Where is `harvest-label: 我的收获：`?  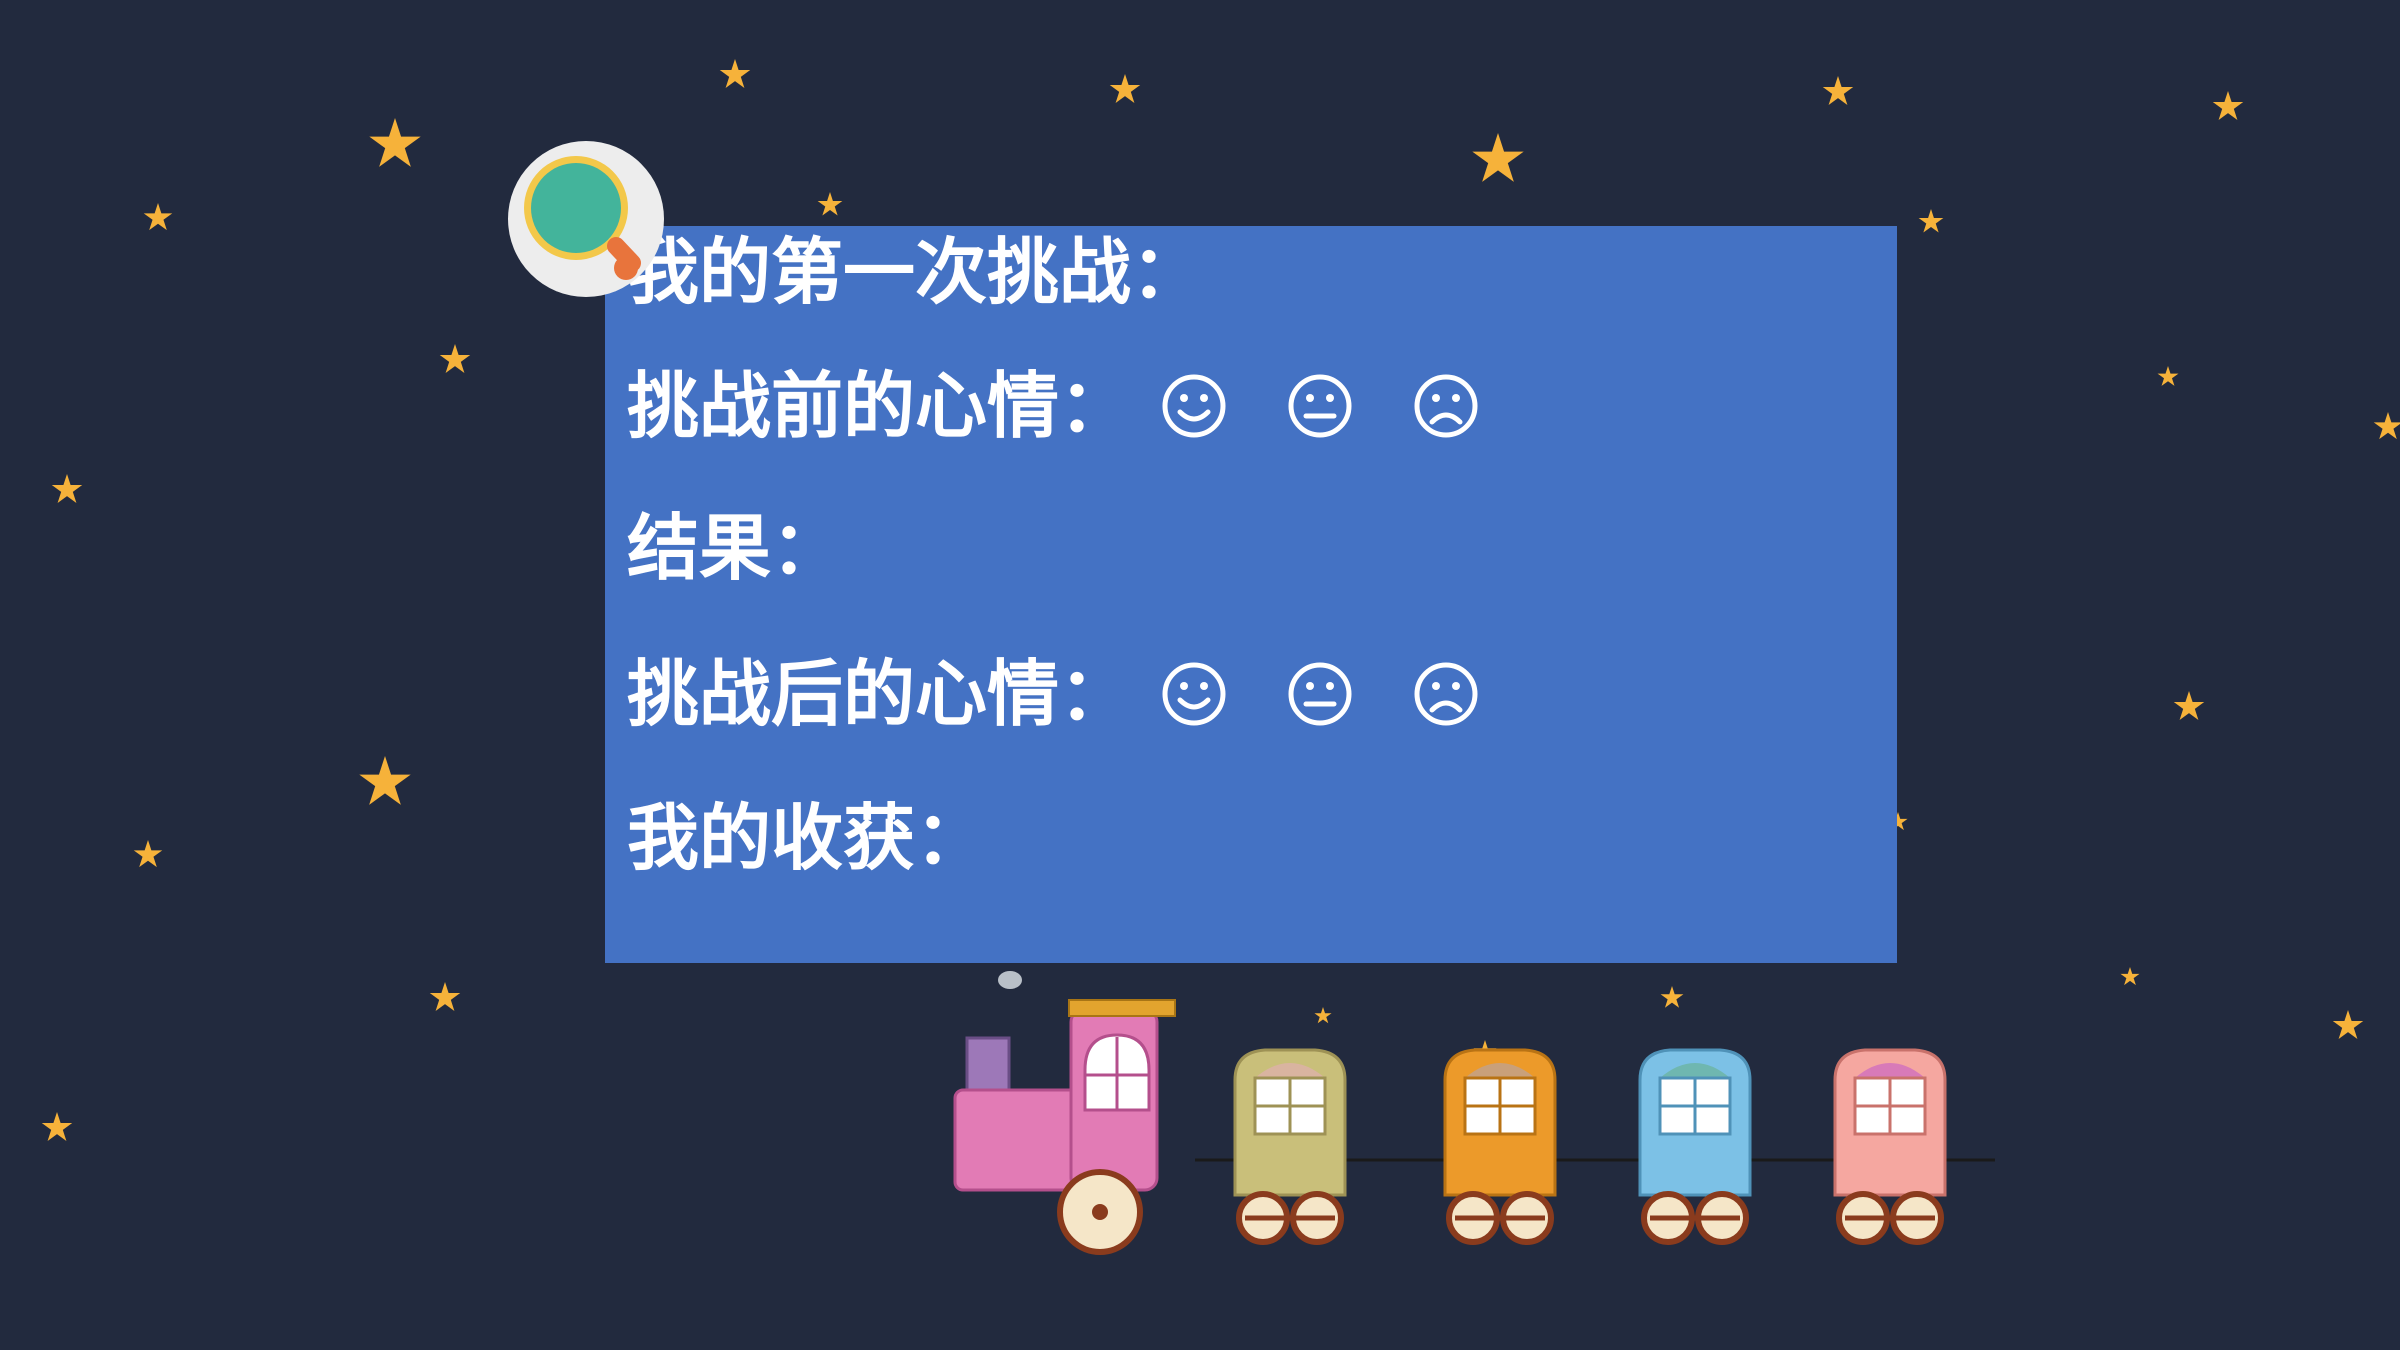 harvest-label: 我的收获： is located at coordinates (807, 838).